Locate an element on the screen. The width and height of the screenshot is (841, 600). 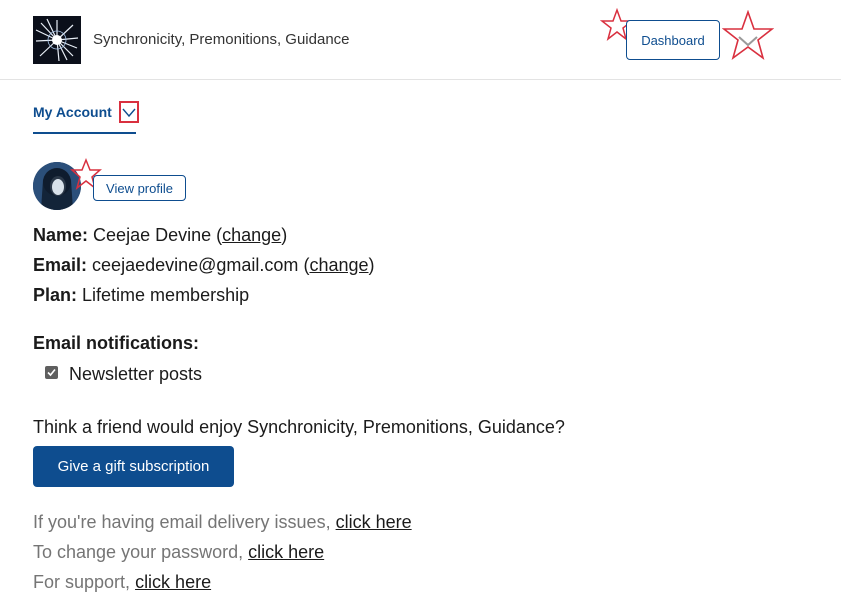
change-email-link: change is located at coordinates (338, 265).